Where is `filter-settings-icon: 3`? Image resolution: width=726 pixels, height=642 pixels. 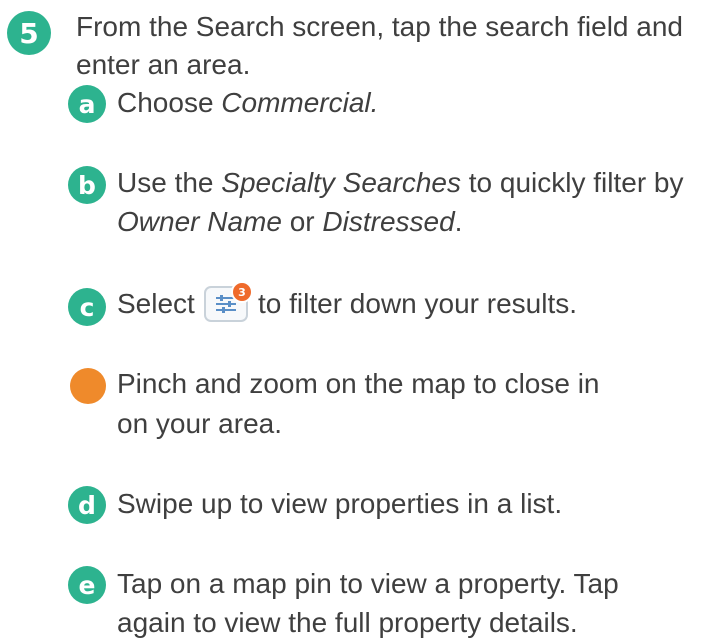 filter-settings-icon: 3 is located at coordinates (228, 301).